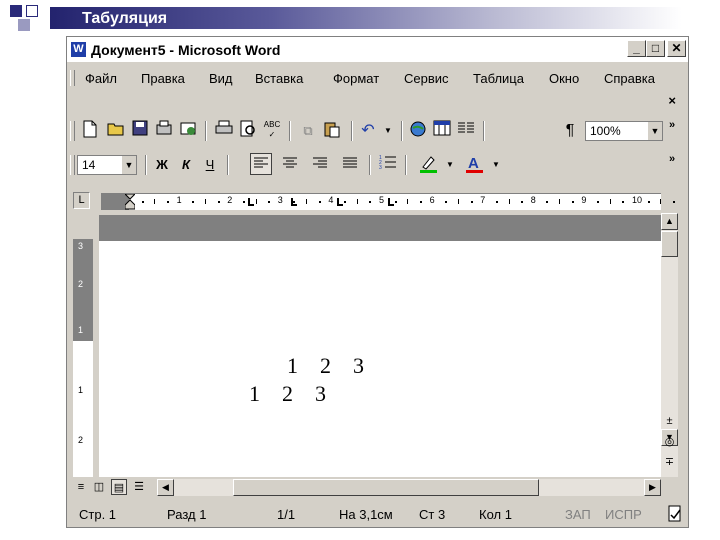 This screenshot has height=540, width=720. I want to click on horizontal-scroll-thumb, so click(386, 487).